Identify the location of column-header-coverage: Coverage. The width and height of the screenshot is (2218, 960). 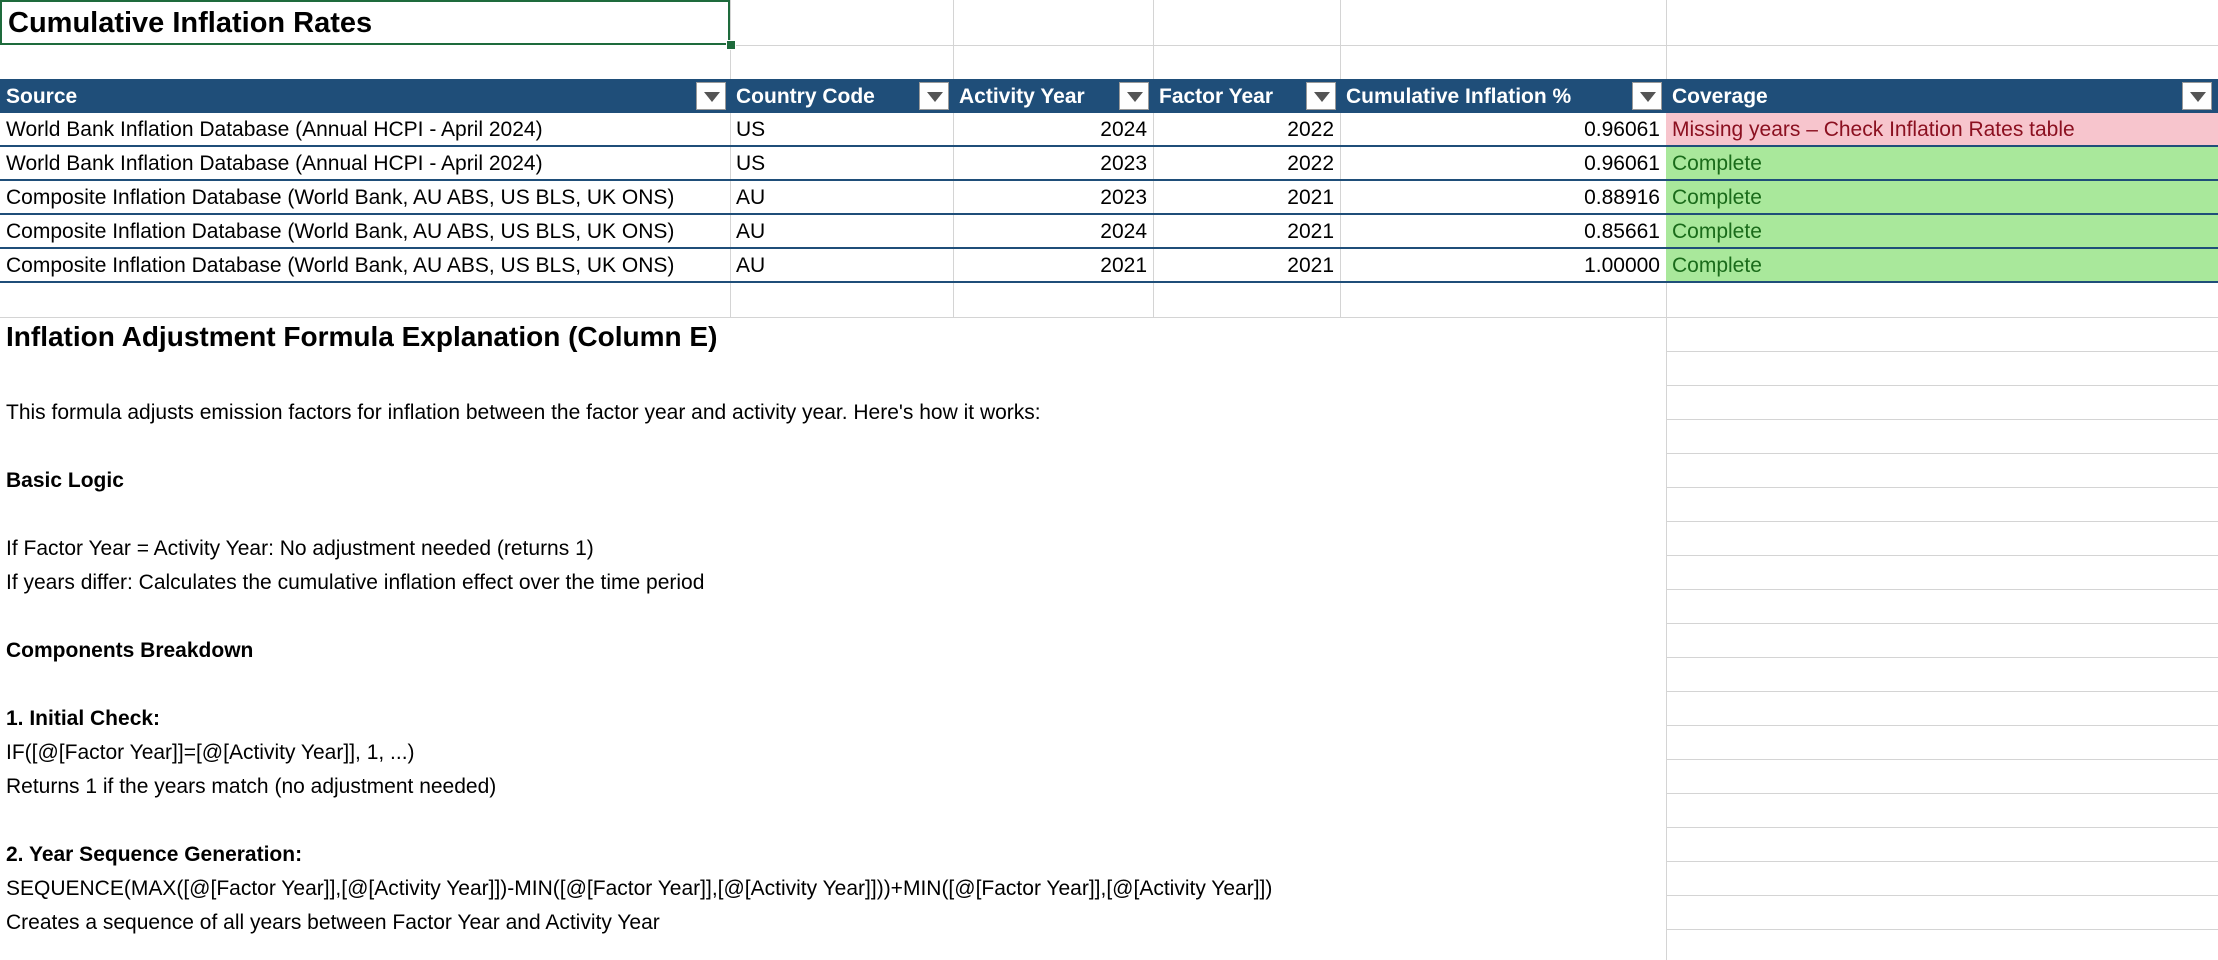
(1942, 96).